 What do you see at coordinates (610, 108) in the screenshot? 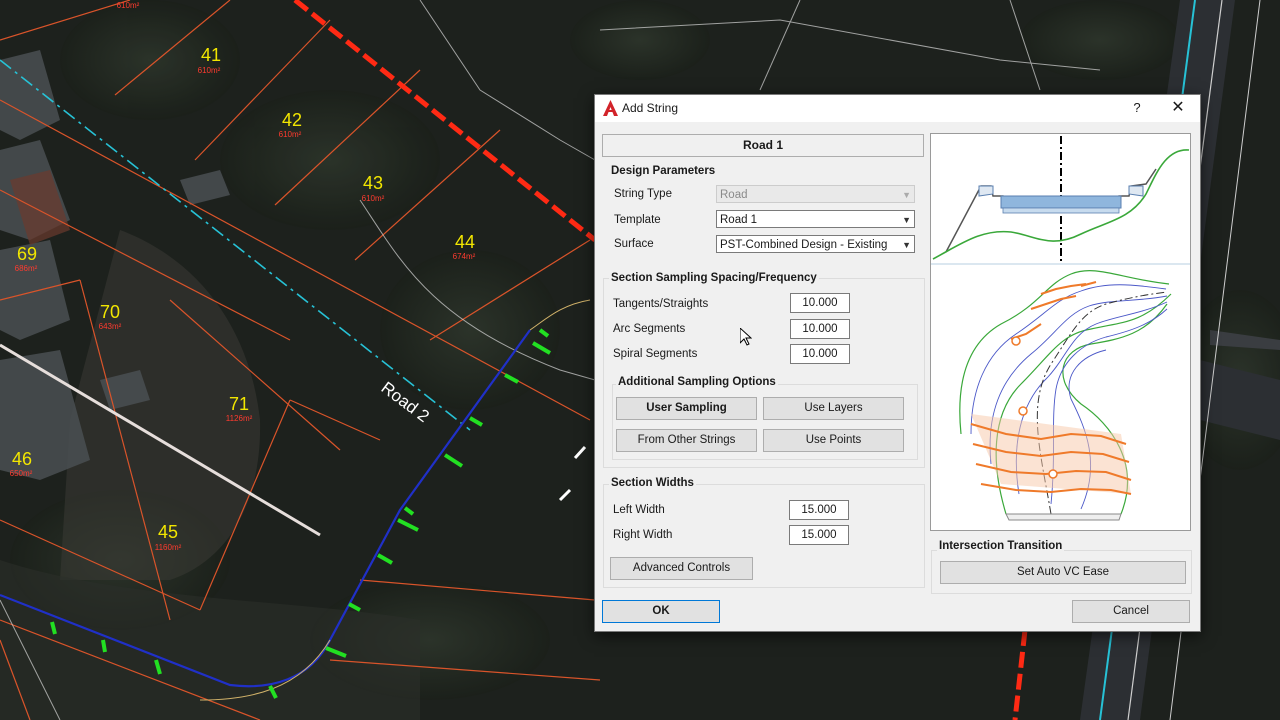
I see `autocad-logo-icon` at bounding box center [610, 108].